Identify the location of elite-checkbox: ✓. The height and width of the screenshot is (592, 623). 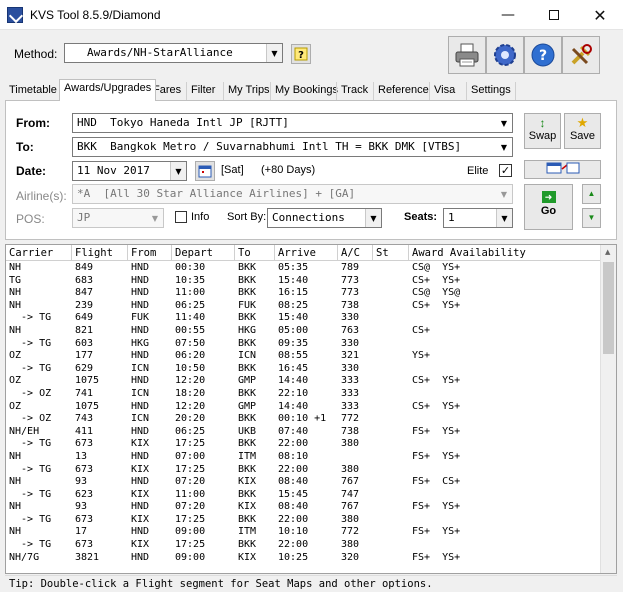
(505, 170).